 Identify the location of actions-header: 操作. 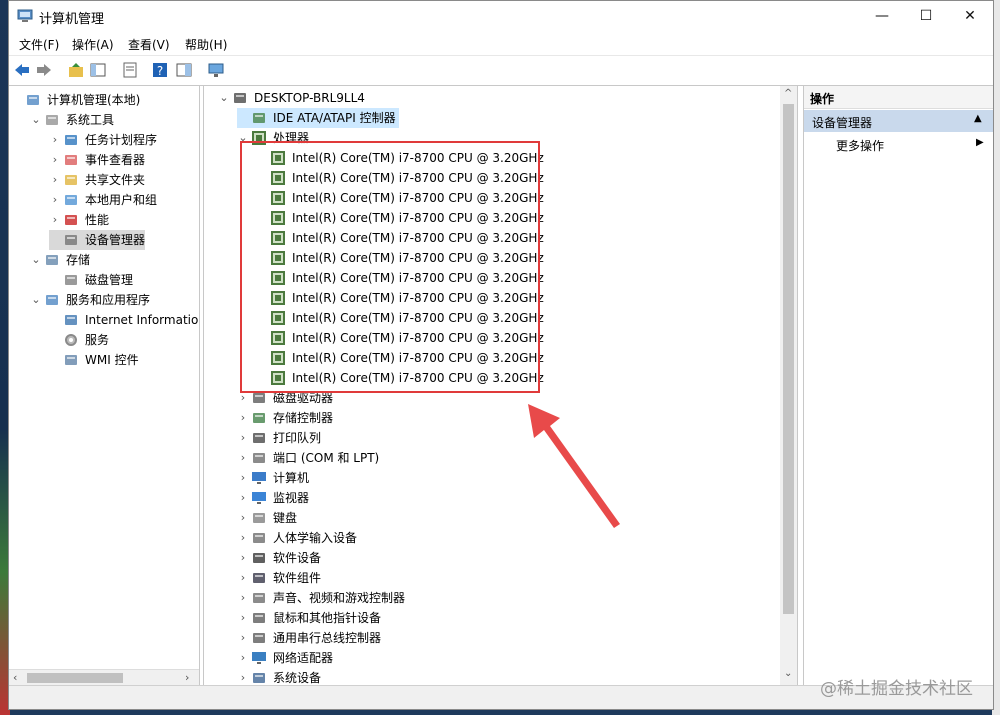
(898, 97).